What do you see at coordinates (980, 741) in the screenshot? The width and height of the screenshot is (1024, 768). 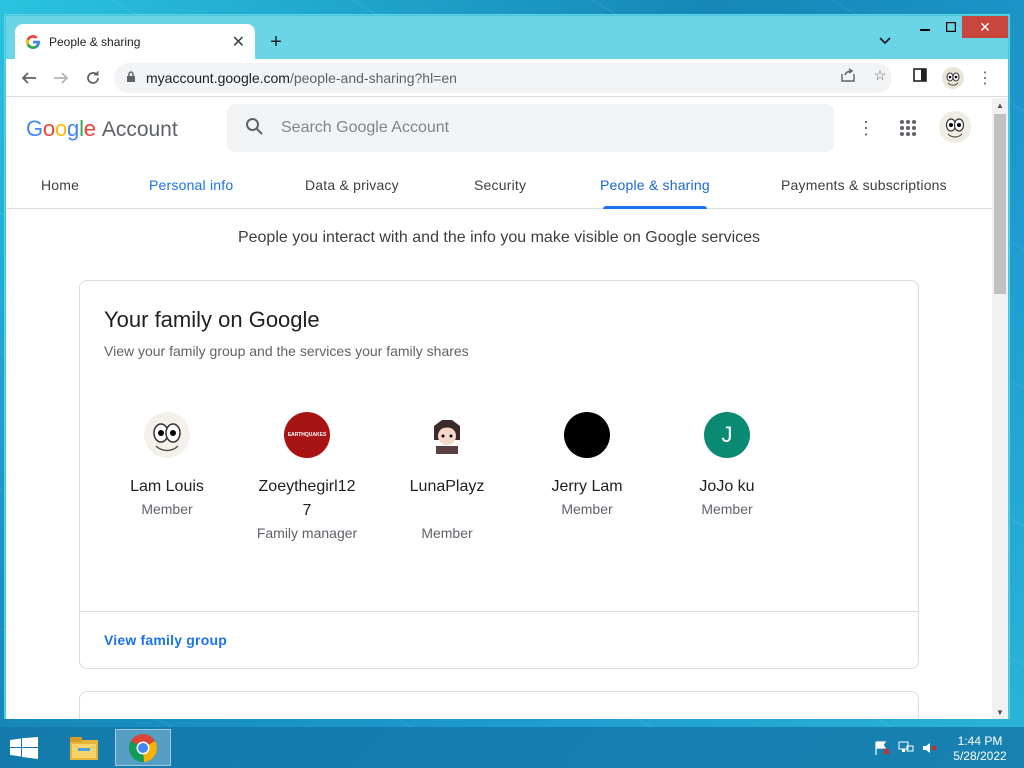 I see `clock-time: 1:44 PM` at bounding box center [980, 741].